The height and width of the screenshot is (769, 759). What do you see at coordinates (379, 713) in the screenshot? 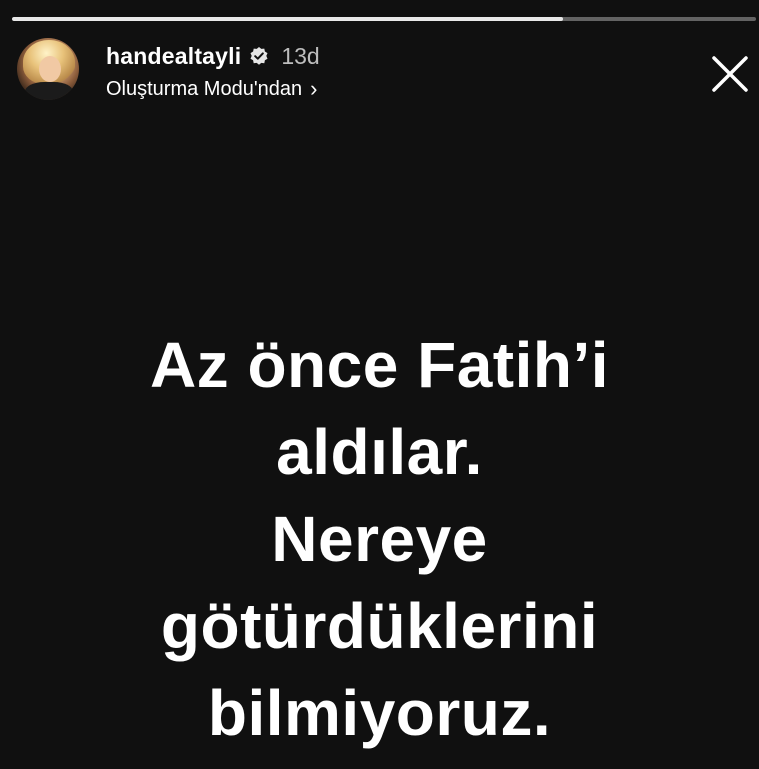
I see `story-text-line: bilmiyoruz.` at bounding box center [379, 713].